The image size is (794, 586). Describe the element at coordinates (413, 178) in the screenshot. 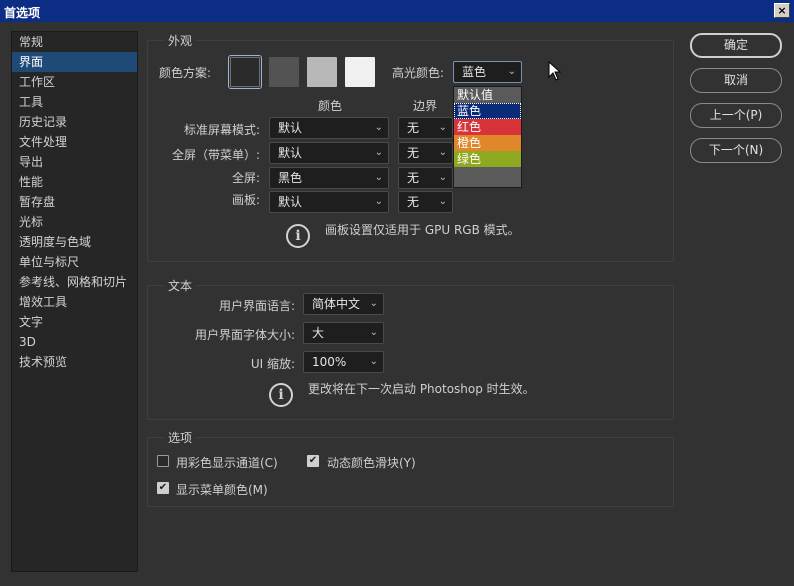

I see `fullscreen-border-value: 无` at that location.